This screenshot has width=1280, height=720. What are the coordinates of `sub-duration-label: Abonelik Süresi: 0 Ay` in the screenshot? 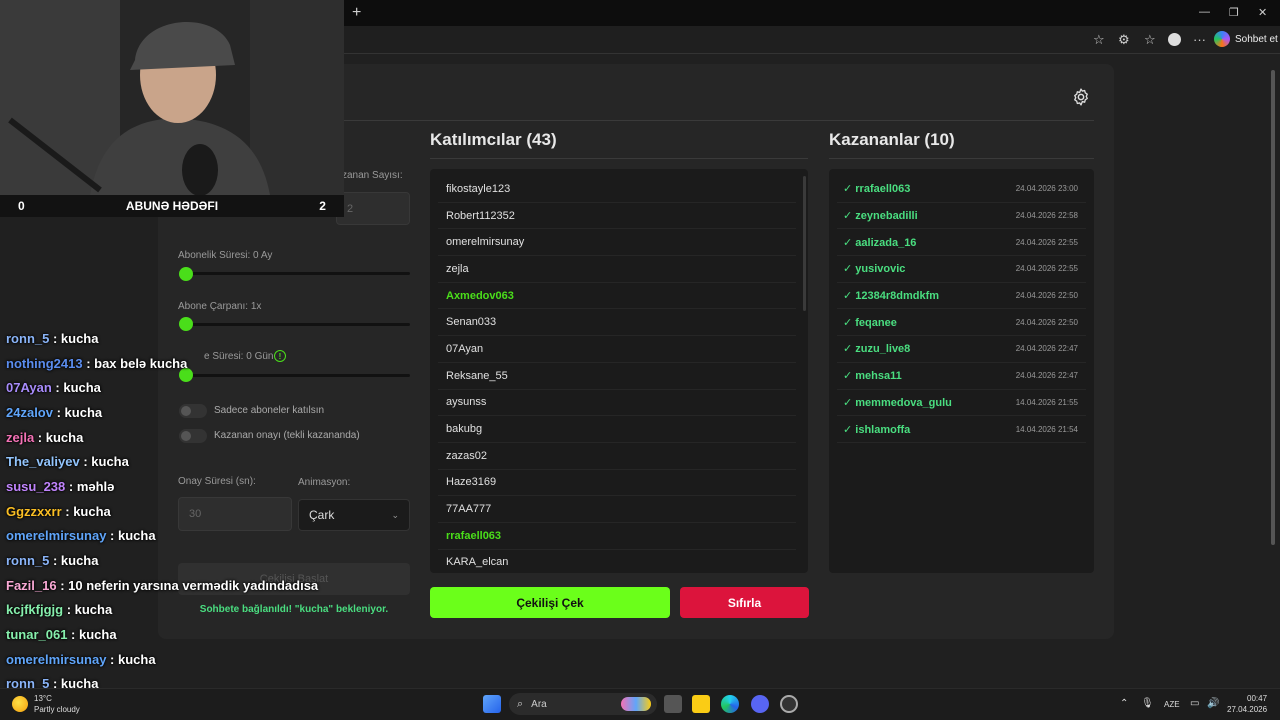 It's located at (225, 255).